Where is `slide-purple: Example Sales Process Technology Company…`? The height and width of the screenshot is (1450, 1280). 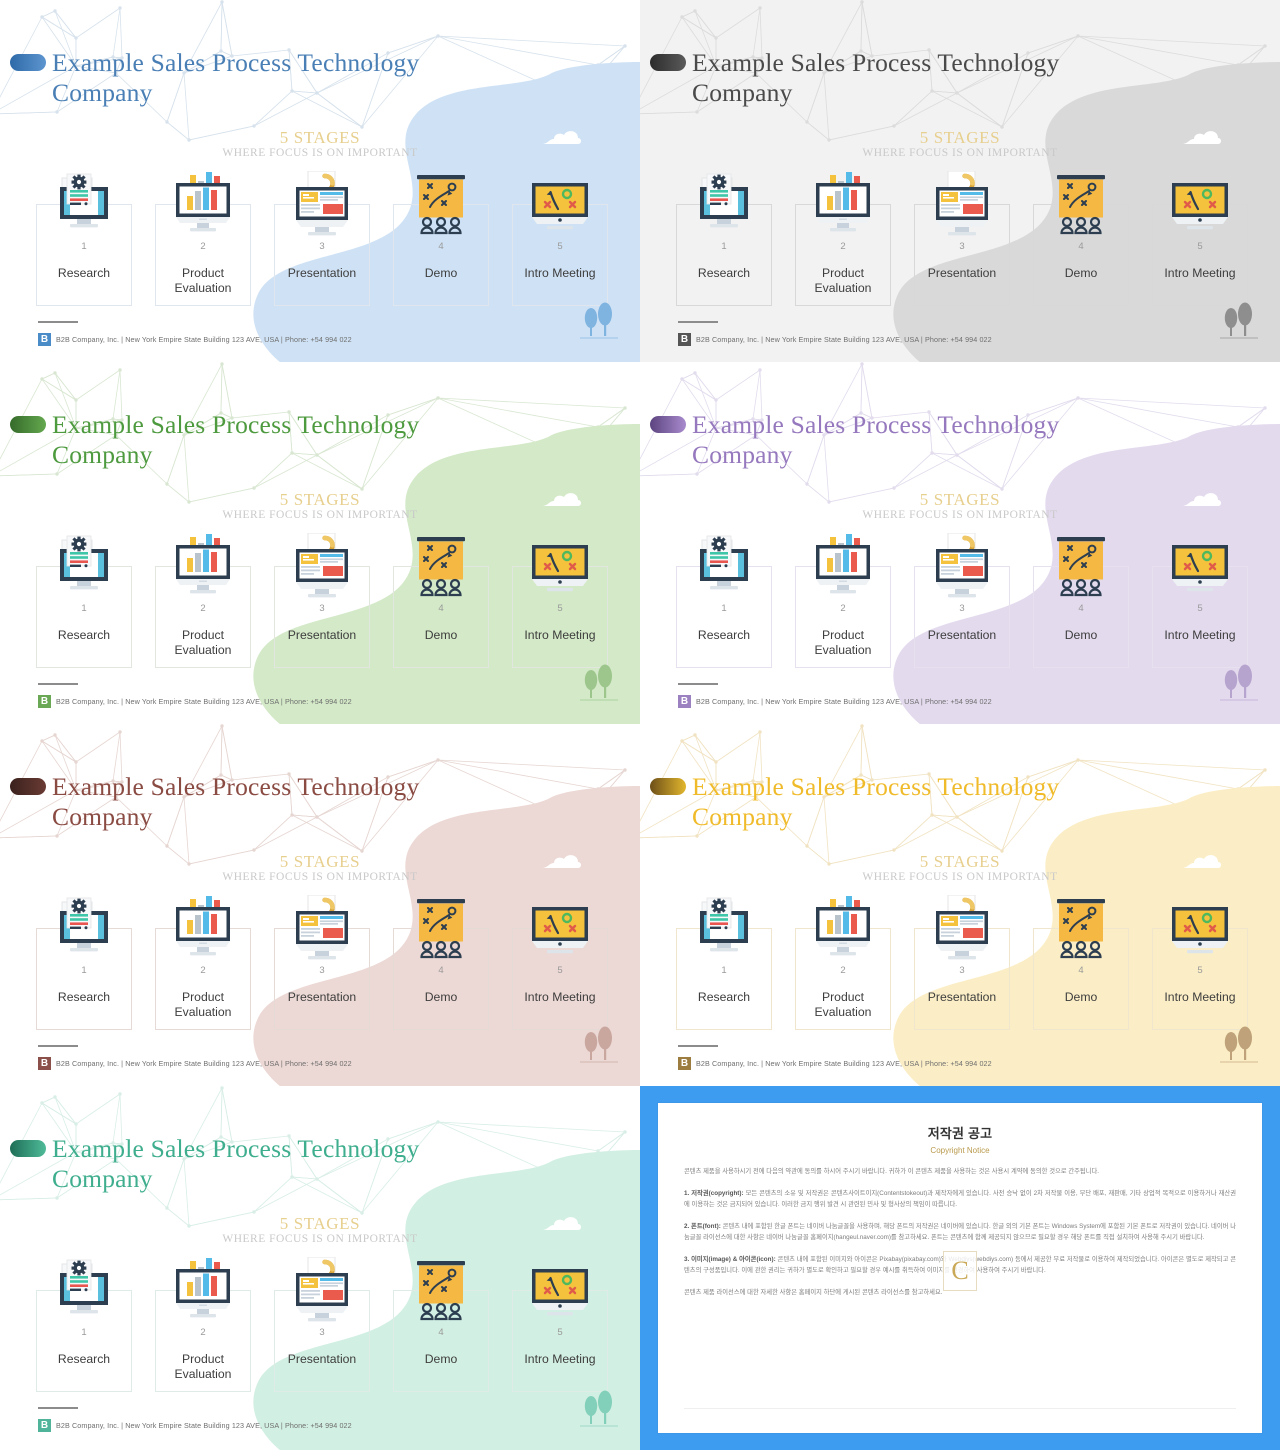
slide-purple: Example Sales Process Technology Company… is located at coordinates (960, 543).